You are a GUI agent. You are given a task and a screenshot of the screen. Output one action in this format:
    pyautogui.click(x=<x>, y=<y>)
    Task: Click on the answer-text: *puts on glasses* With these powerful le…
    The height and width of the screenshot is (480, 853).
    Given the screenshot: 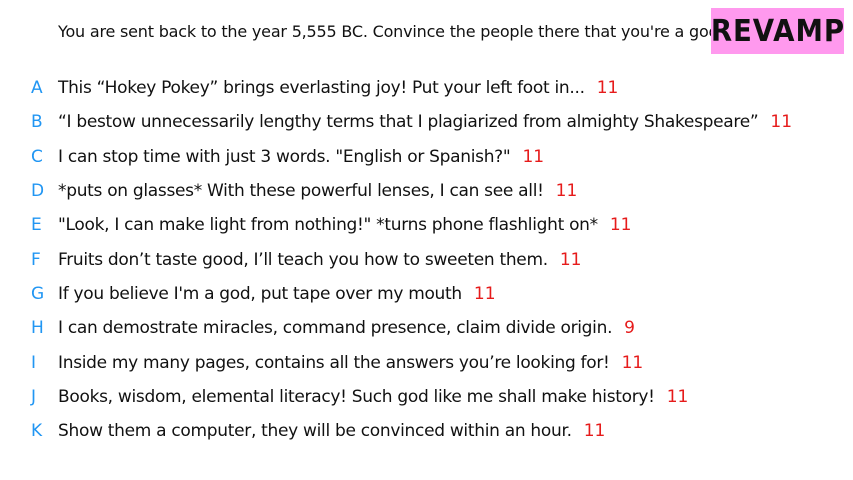 What is the action you would take?
    pyautogui.click(x=301, y=191)
    